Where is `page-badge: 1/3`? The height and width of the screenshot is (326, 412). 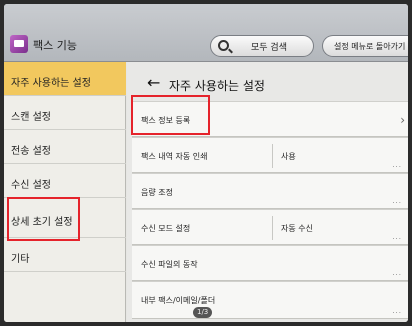
page-badge: 1/3 is located at coordinates (203, 312).